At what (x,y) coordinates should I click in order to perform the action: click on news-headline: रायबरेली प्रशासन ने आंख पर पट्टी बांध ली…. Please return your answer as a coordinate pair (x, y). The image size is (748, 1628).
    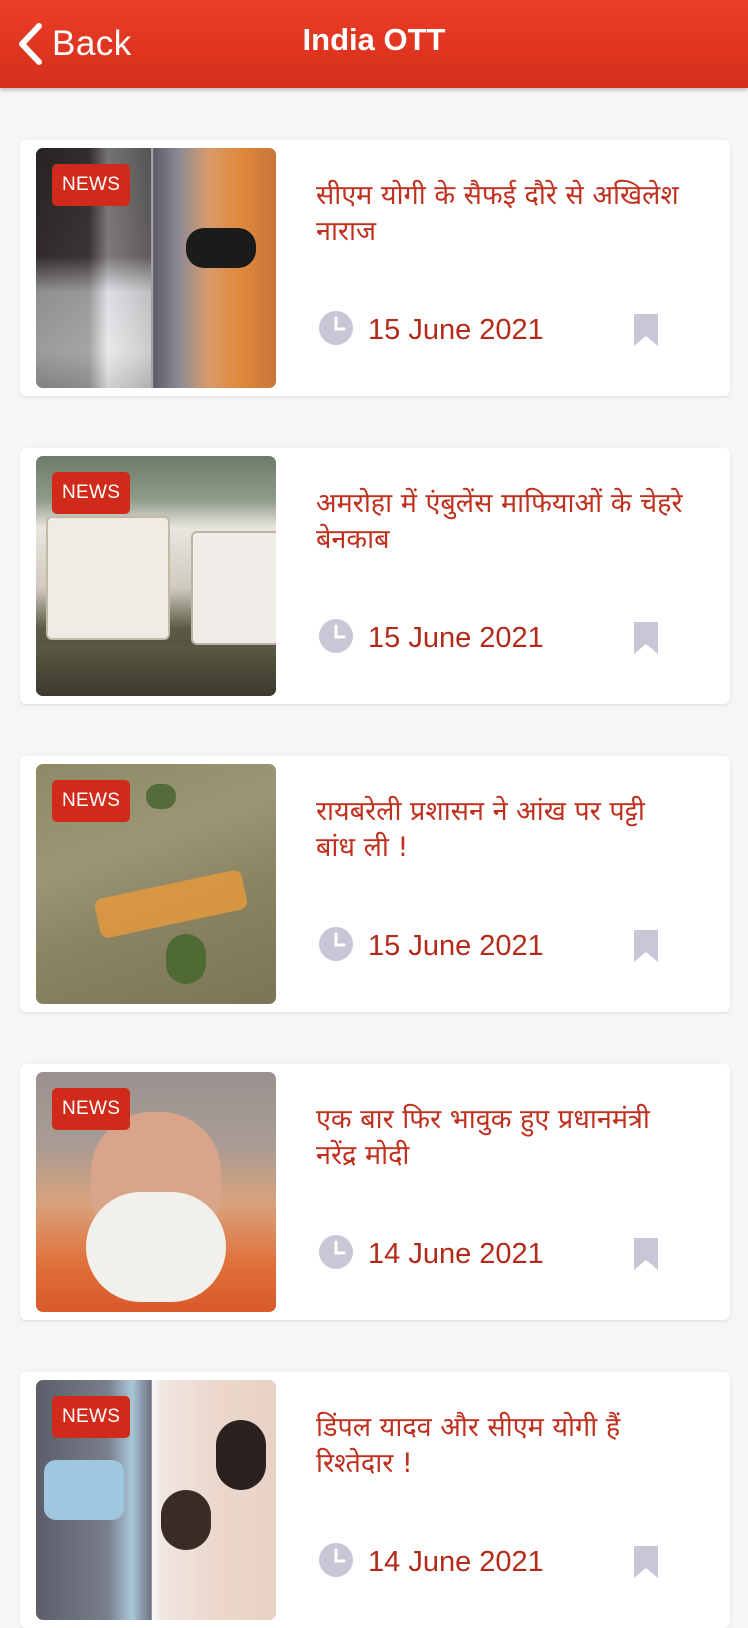
    Looking at the image, I should click on (501, 830).